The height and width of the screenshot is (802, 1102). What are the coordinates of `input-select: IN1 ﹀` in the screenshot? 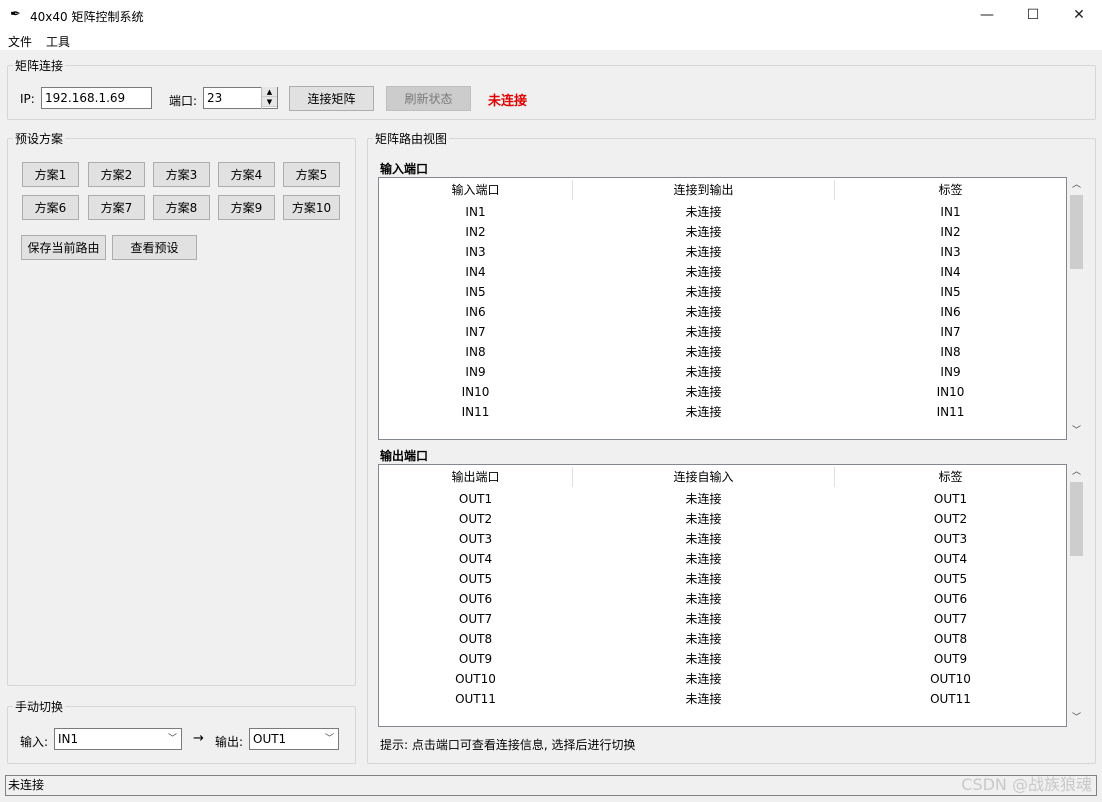 It's located at (118, 739).